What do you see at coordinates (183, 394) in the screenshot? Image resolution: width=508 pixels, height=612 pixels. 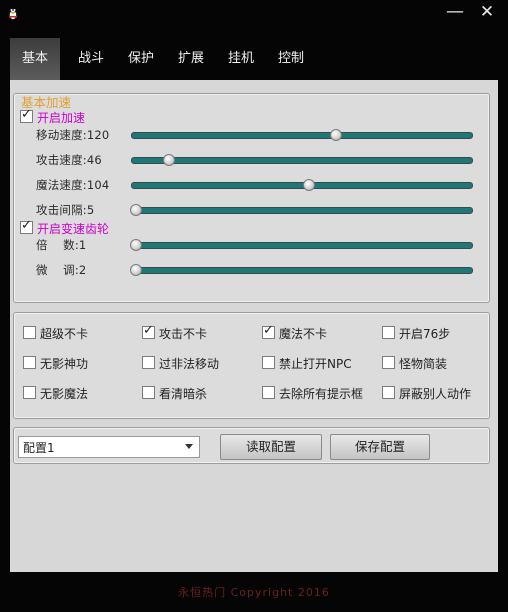 I see `option-label: 看清暗杀` at bounding box center [183, 394].